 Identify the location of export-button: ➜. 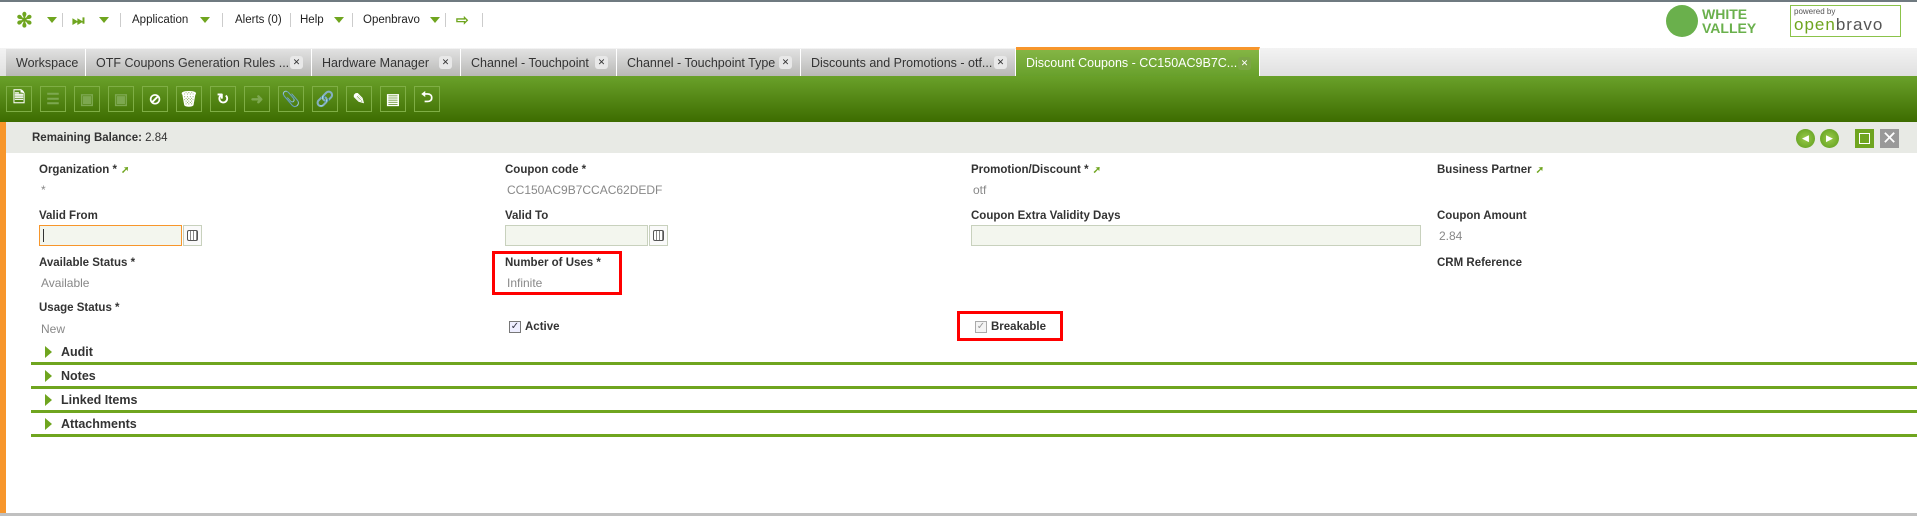
(257, 99).